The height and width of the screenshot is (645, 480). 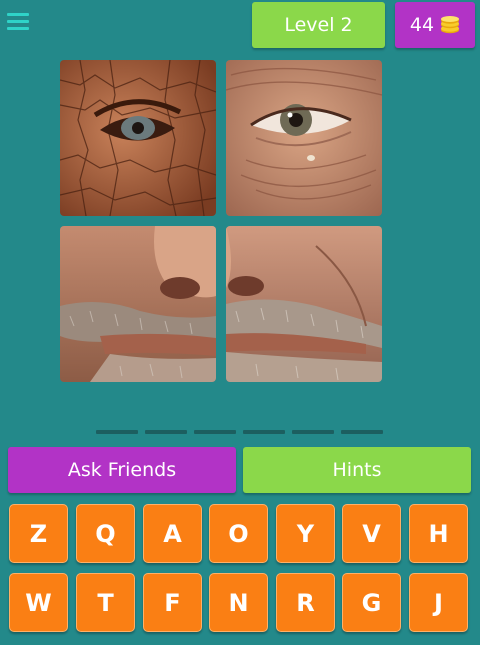 I want to click on ask-friends-button: Ask Friends, so click(x=122, y=470).